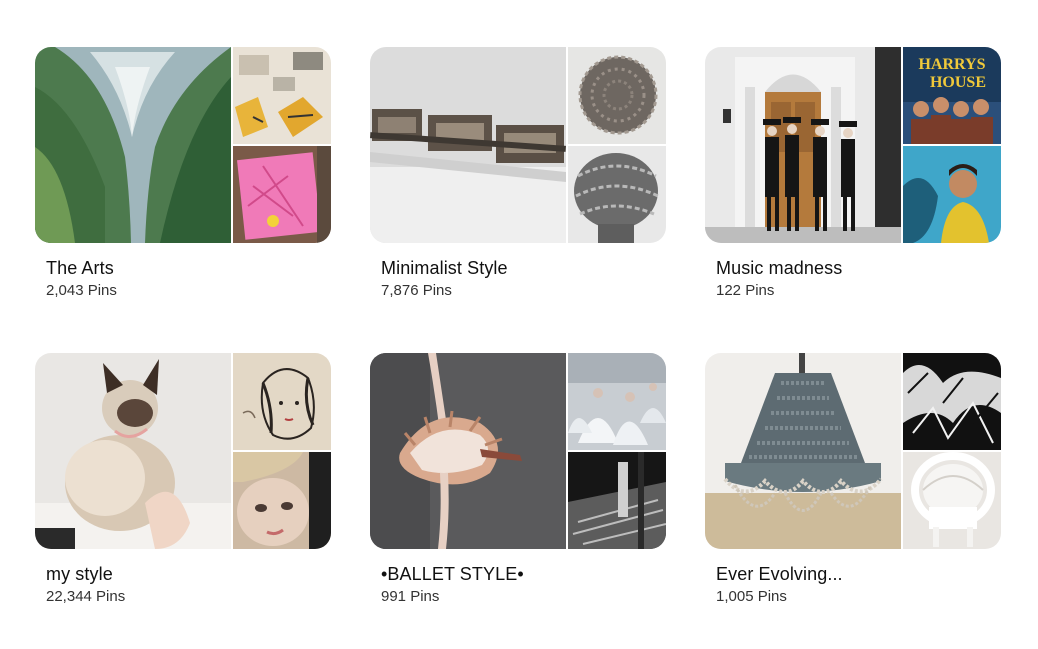 The width and height of the screenshot is (1038, 649). I want to click on board-pin-count: 991 Pins, so click(410, 596).